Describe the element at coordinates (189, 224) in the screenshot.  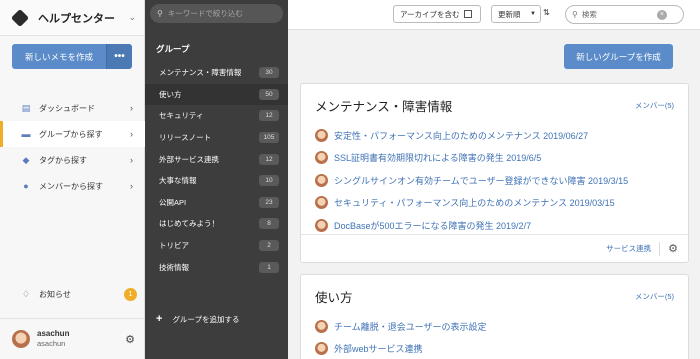
I see `group-item-label: はじめてみよう！` at that location.